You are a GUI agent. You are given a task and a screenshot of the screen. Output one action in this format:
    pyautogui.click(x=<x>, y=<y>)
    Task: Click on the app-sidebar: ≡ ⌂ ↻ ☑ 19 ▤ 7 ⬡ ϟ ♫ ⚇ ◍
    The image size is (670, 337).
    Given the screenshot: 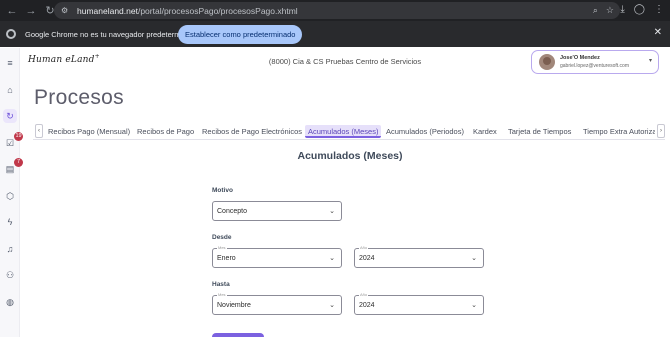 What is the action you would take?
    pyautogui.click(x=11, y=192)
    